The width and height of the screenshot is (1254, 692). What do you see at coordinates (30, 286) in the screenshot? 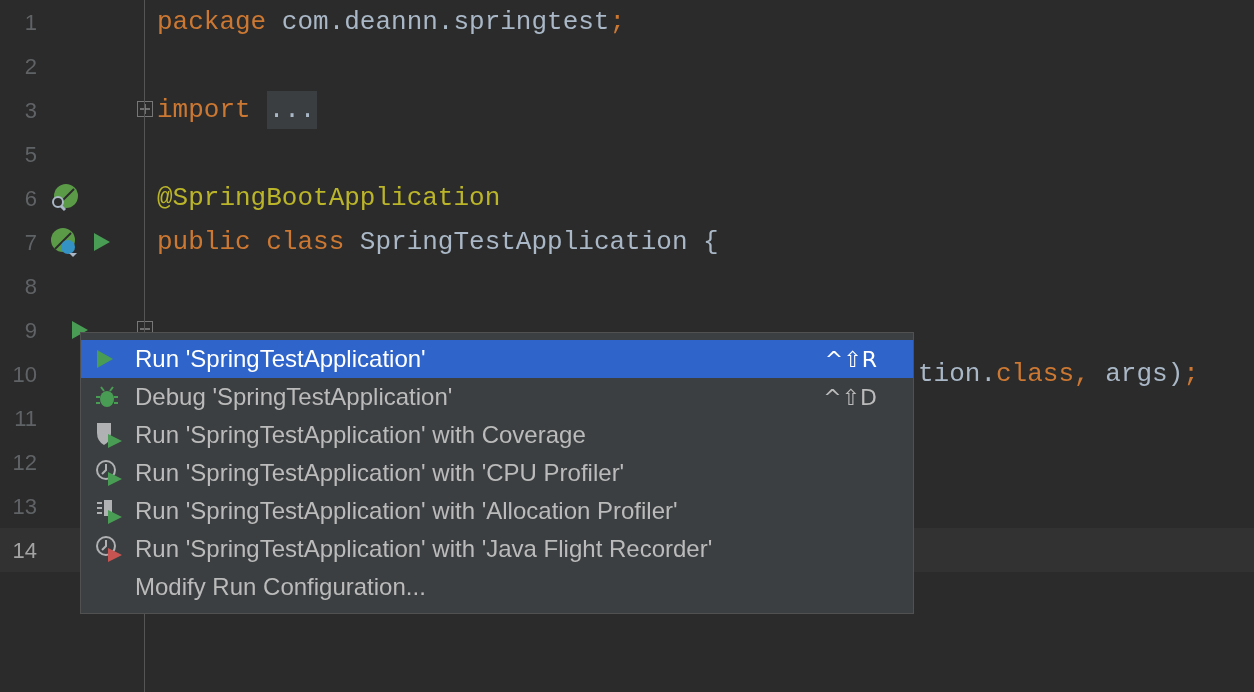
I see `line-number: 8` at bounding box center [30, 286].